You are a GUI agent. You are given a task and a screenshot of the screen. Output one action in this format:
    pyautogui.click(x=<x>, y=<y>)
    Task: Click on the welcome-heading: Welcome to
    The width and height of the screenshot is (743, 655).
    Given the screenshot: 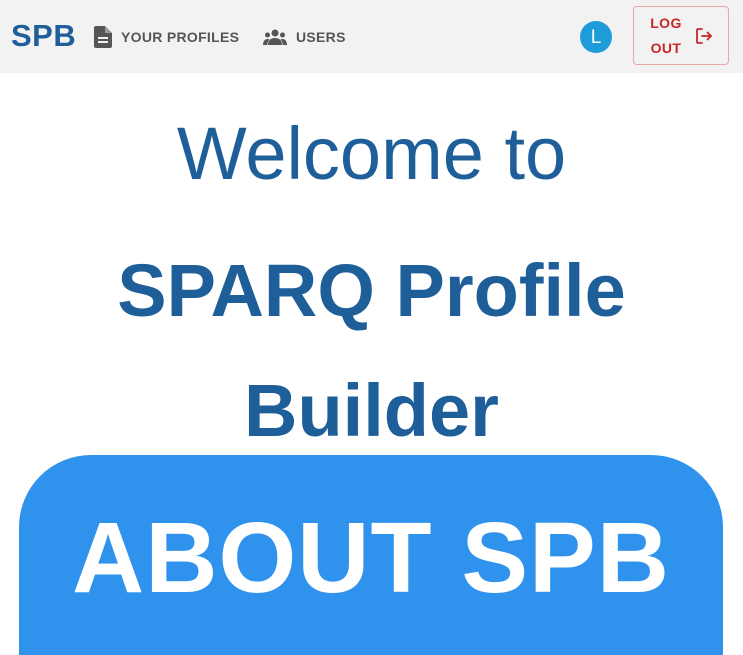 What is the action you would take?
    pyautogui.click(x=371, y=153)
    